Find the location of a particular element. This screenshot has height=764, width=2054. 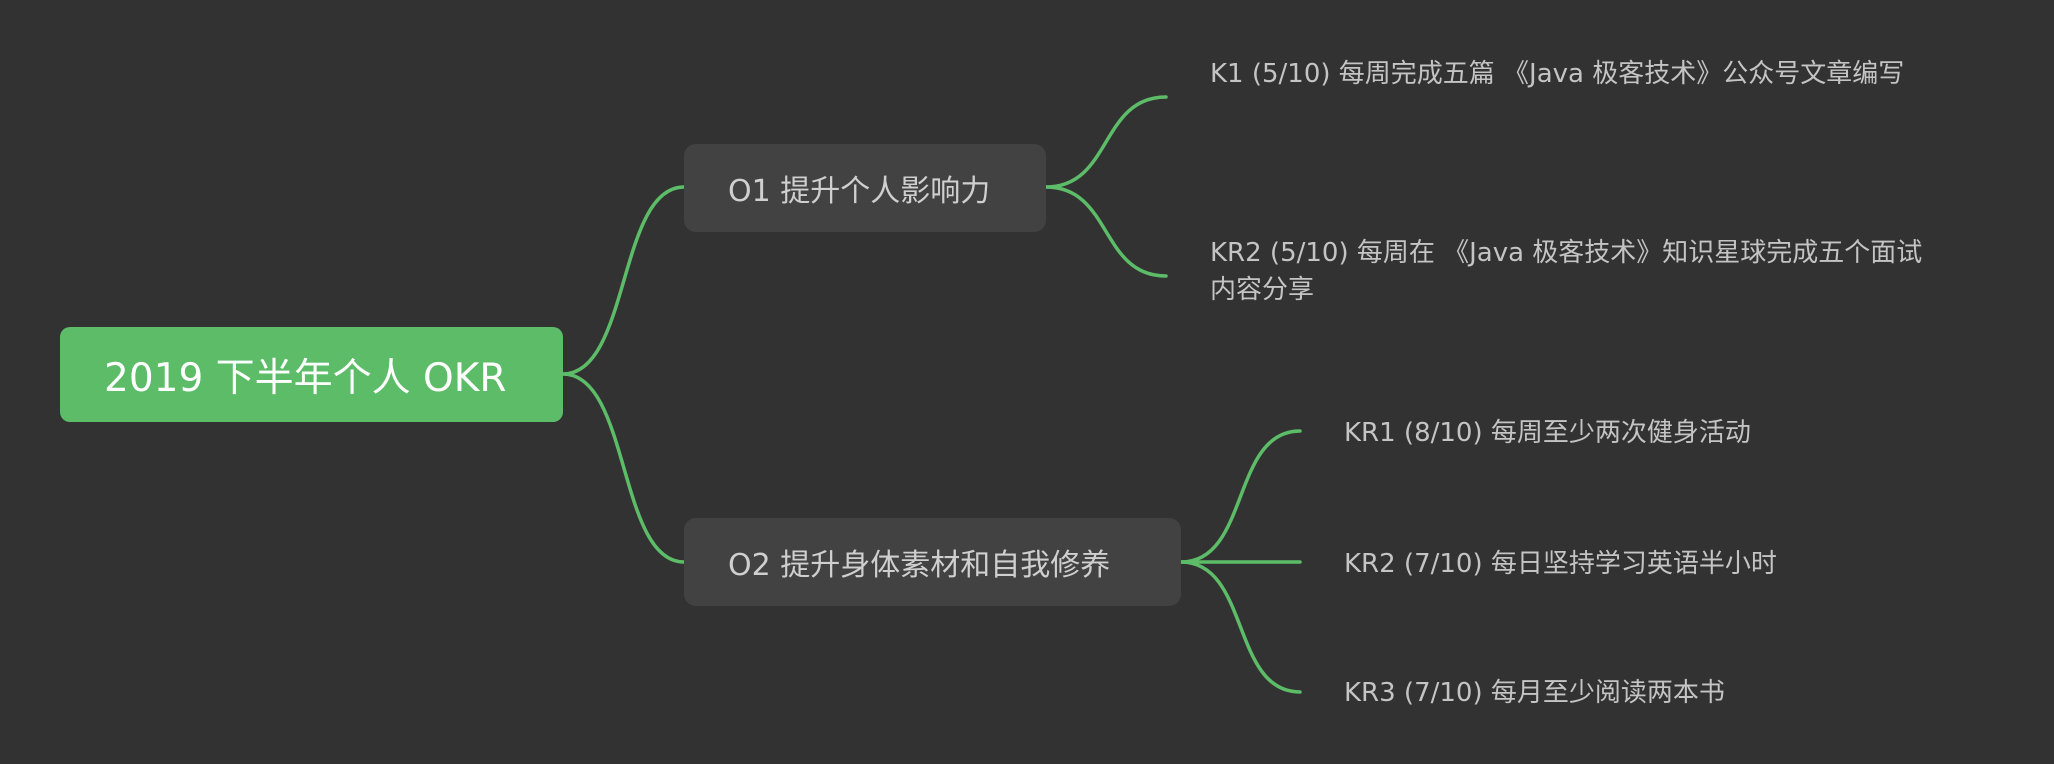

connector-o1-kr2 is located at coordinates (1106, 231).